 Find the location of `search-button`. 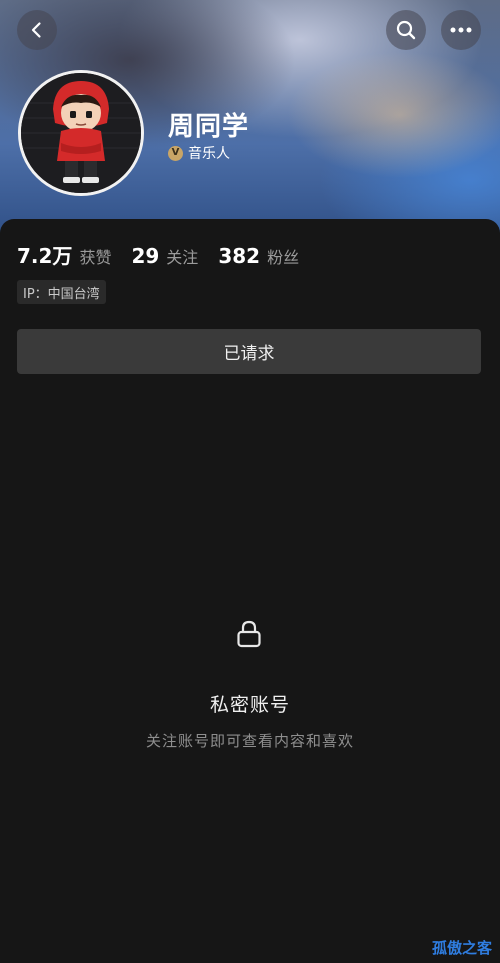

search-button is located at coordinates (406, 30).